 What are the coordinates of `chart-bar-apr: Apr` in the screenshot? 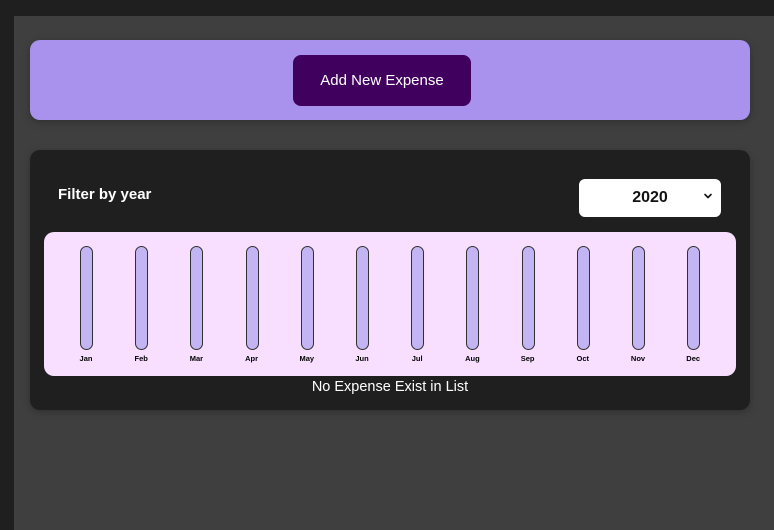 It's located at (252, 306).